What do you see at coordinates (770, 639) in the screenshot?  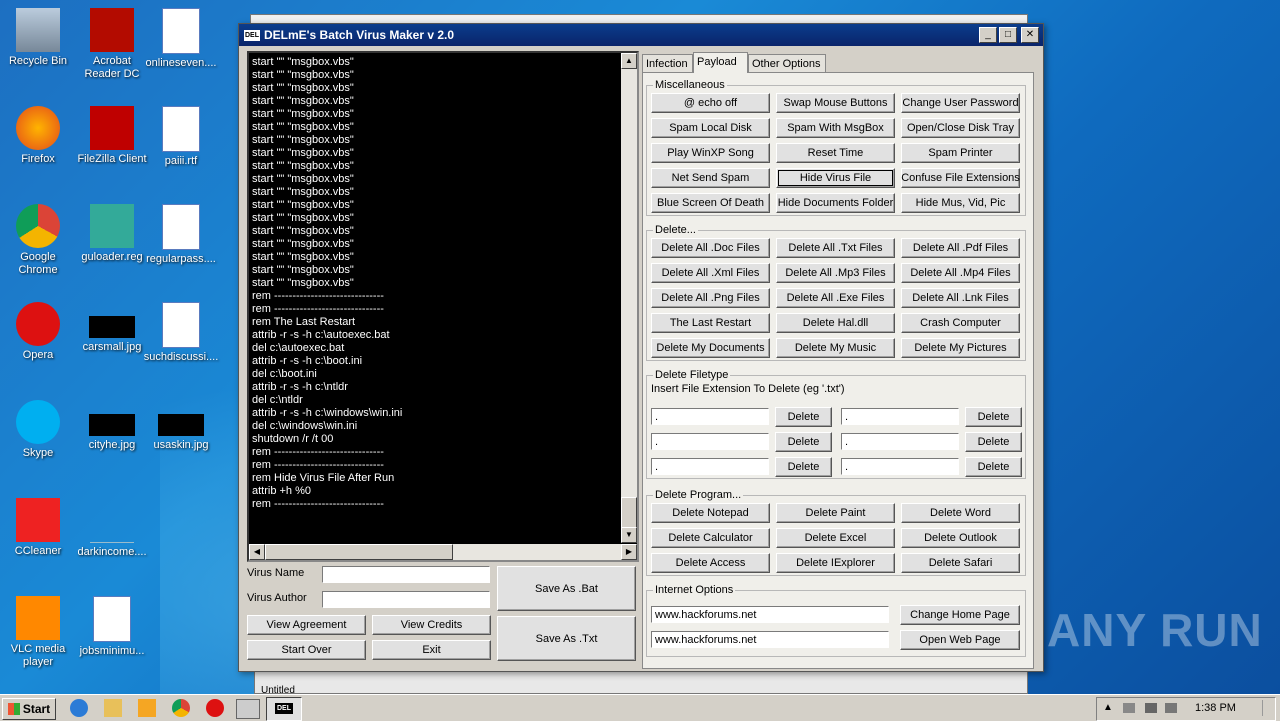 I see `open-web-page-url-field` at bounding box center [770, 639].